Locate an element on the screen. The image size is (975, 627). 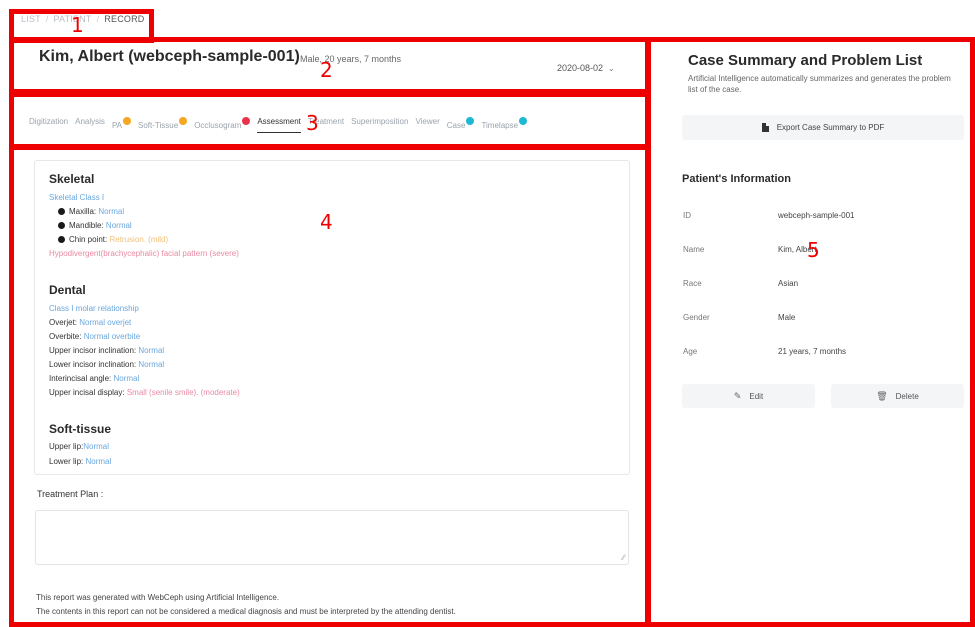
delete-button: 🗑 Delete is located at coordinates (897, 396).